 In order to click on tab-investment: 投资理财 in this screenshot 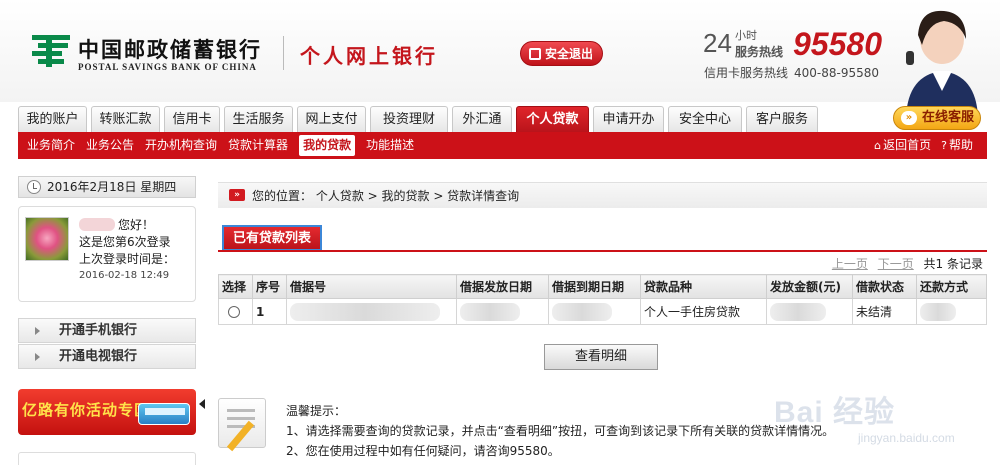, I will do `click(409, 119)`.